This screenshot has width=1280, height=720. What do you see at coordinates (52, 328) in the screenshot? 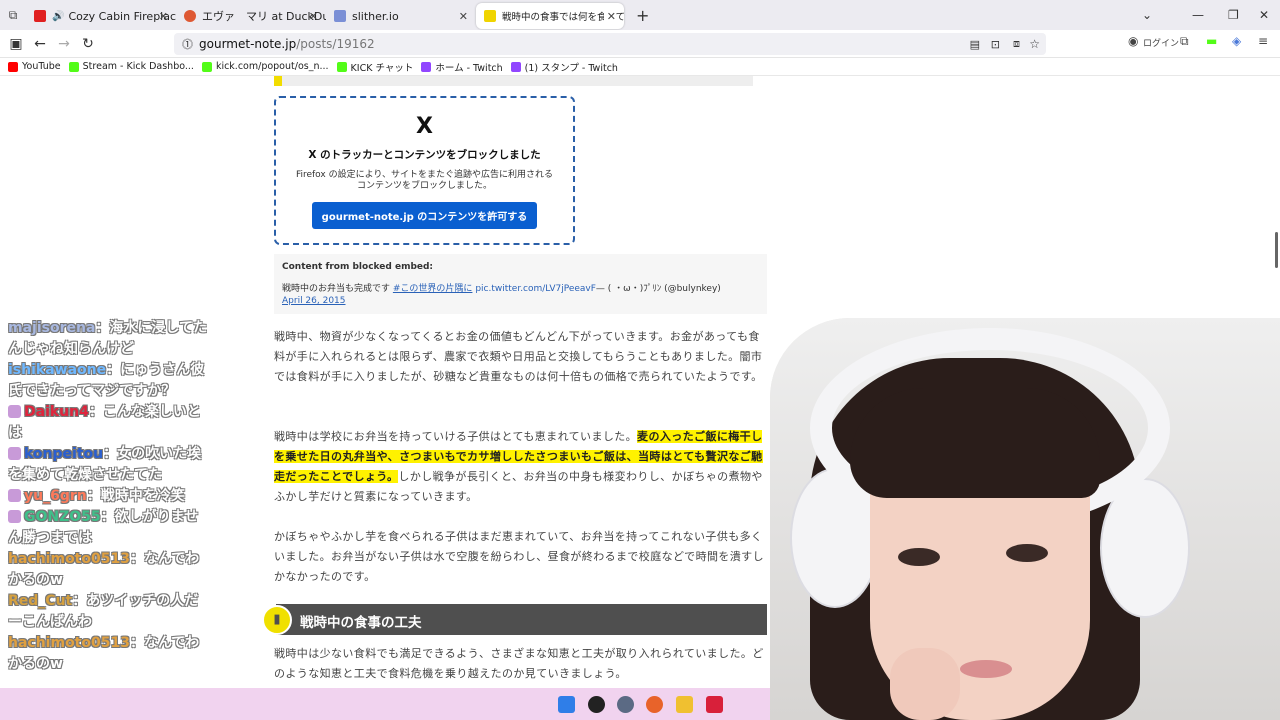
I see `chat-username: majisorena` at bounding box center [52, 328].